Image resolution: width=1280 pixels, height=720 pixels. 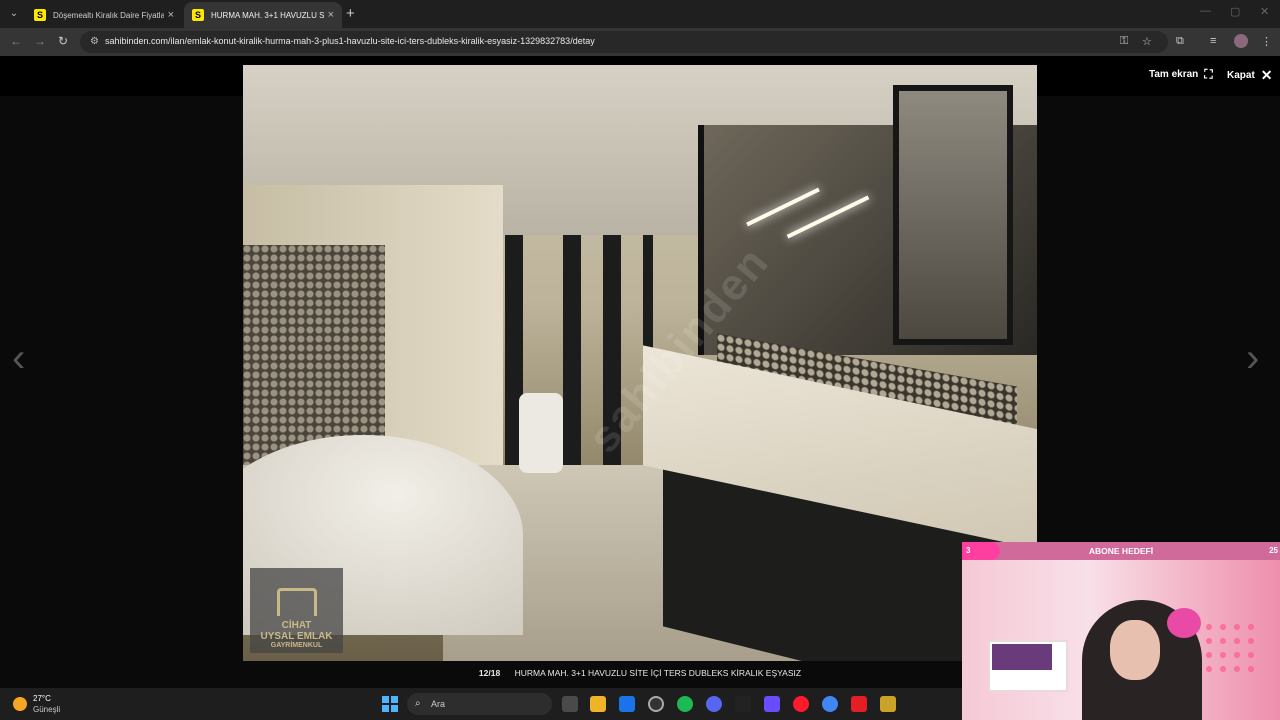 What do you see at coordinates (46, 709) in the screenshot?
I see `weather-condition: Güneşli` at bounding box center [46, 709].